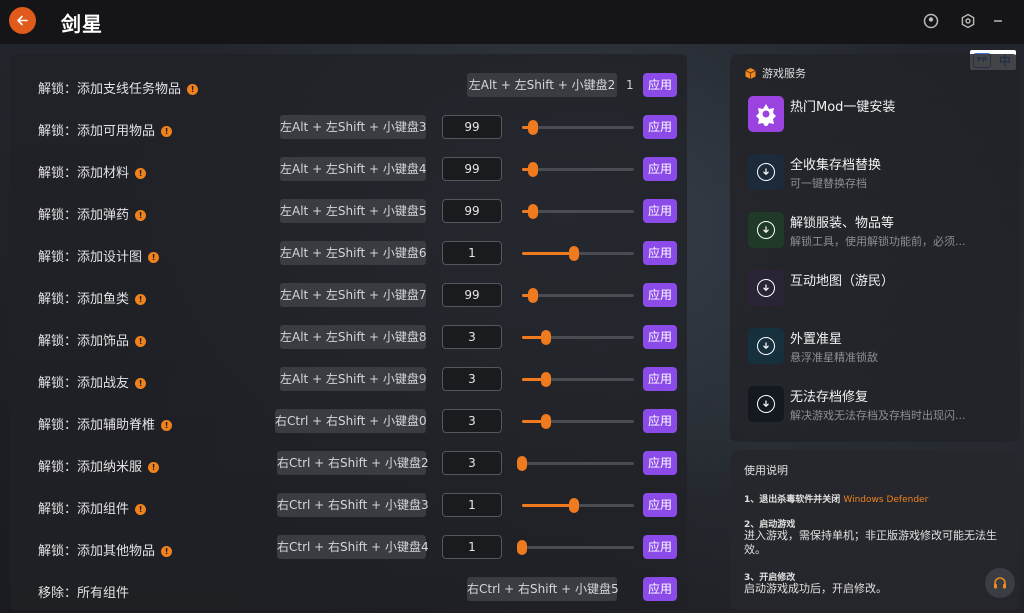 The width and height of the screenshot is (1024, 613). Describe the element at coordinates (353, 505) in the screenshot. I see `hotkey-button: 右Ctrl + 右Shift + 小键盘3` at that location.